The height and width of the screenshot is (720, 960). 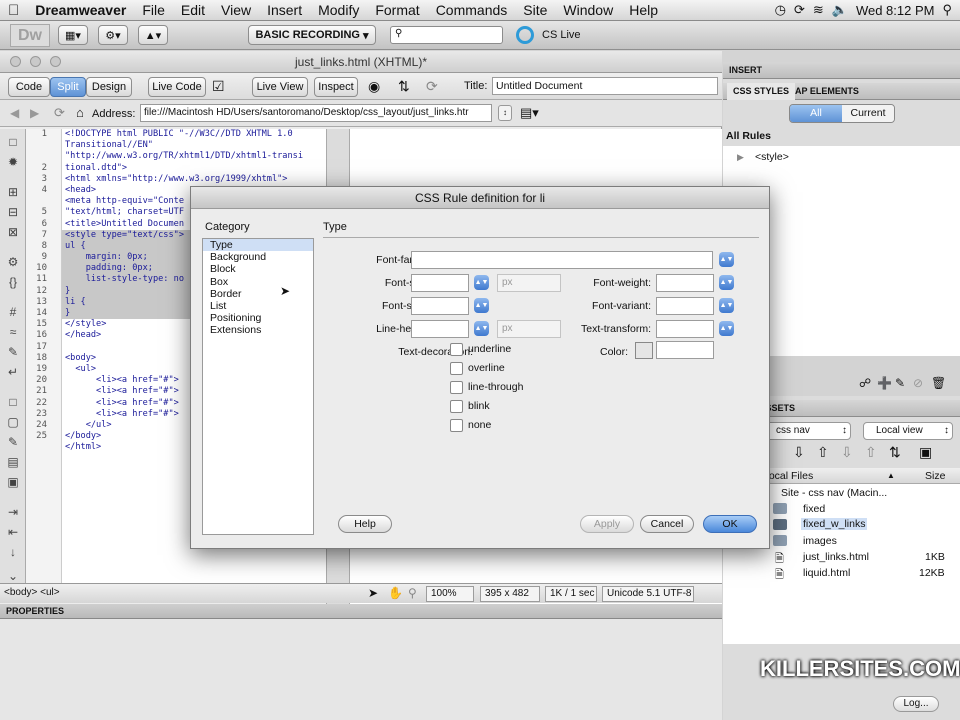 What do you see at coordinates (938, 383) in the screenshot?
I see `delete-rule-icon: 🗑` at bounding box center [938, 383].